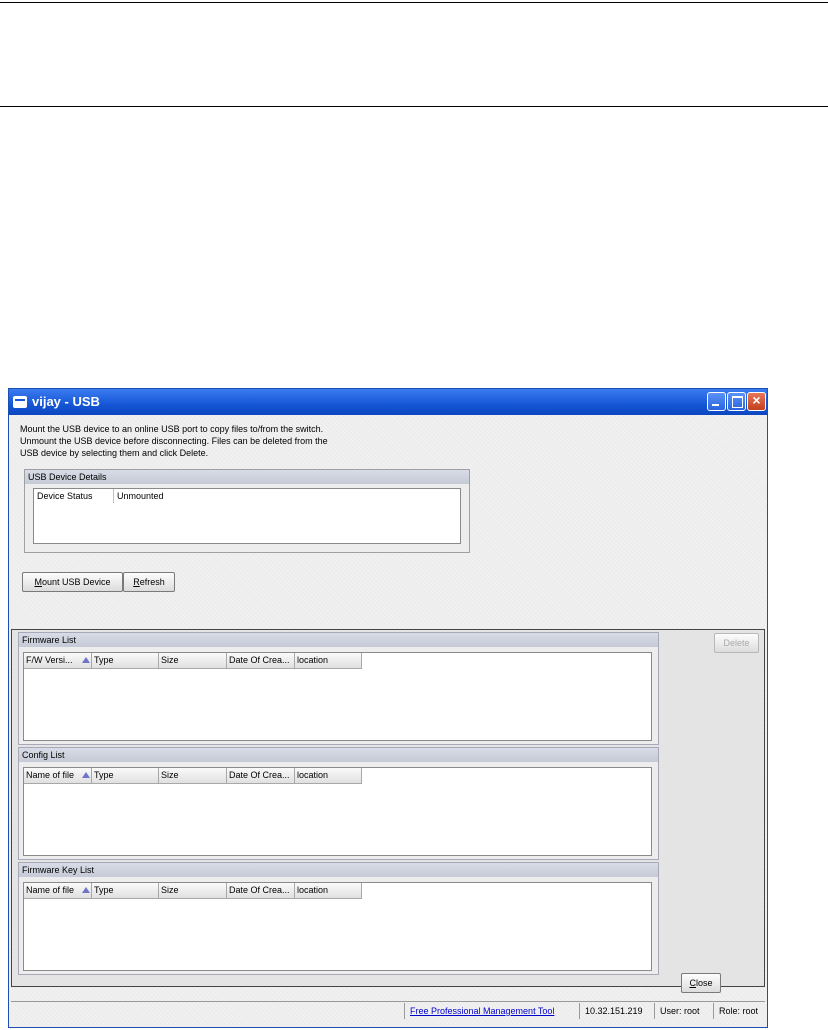 This screenshot has height=1030, width=828. I want to click on title-bar: vijay - USB ×, so click(388, 402).